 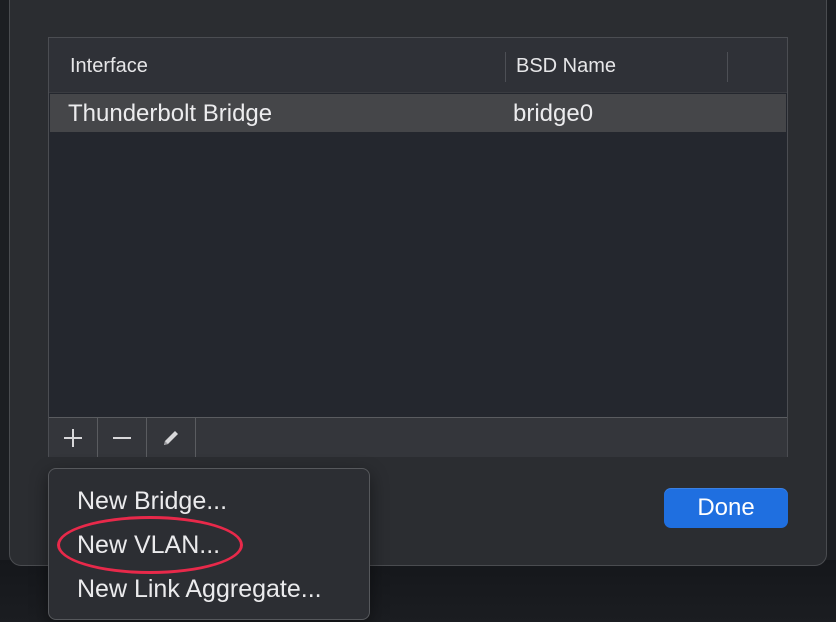 I want to click on pencil-icon, so click(x=171, y=437).